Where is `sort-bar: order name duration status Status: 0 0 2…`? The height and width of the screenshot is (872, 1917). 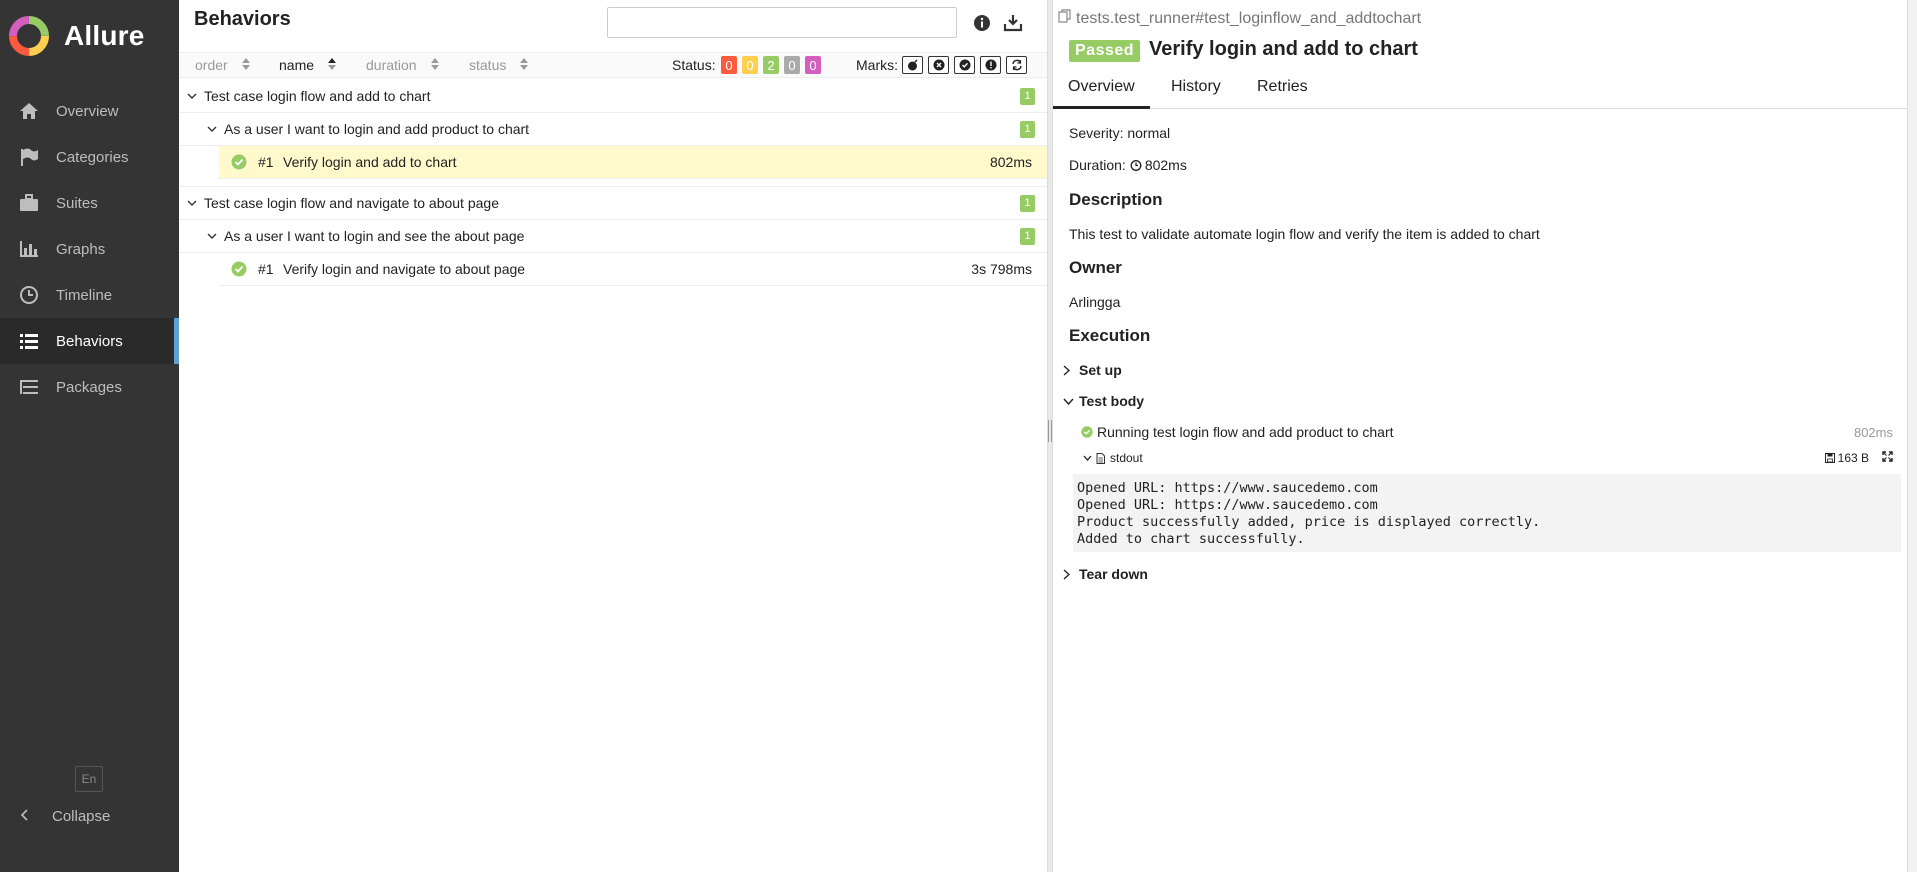
sort-bar: order name duration status Status: 0 0 2… is located at coordinates (613, 65).